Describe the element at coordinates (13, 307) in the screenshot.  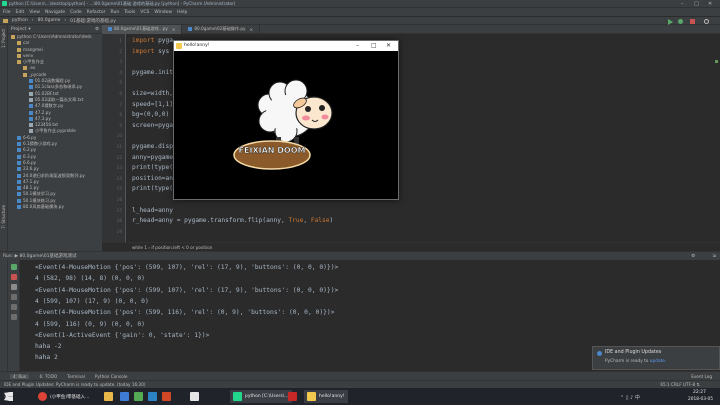
I see `print-icon` at that location.